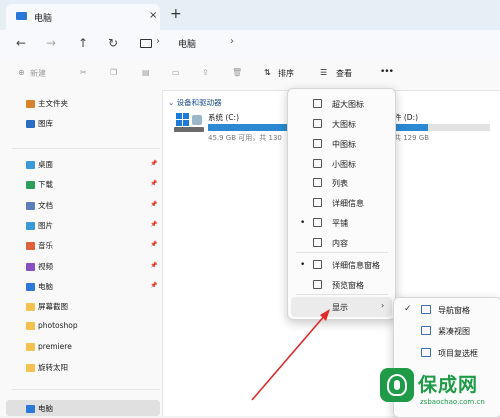 The image size is (500, 418). I want to click on tab-close-button: ×, so click(153, 15).